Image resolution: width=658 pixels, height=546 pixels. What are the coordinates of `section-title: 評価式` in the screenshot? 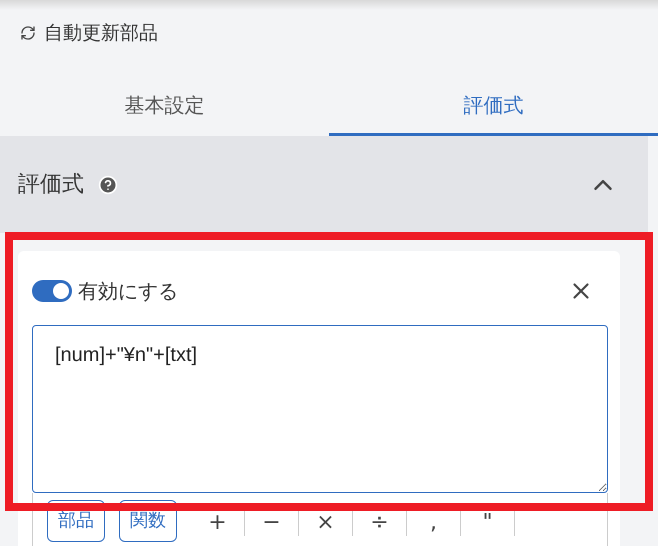 It's located at (51, 185).